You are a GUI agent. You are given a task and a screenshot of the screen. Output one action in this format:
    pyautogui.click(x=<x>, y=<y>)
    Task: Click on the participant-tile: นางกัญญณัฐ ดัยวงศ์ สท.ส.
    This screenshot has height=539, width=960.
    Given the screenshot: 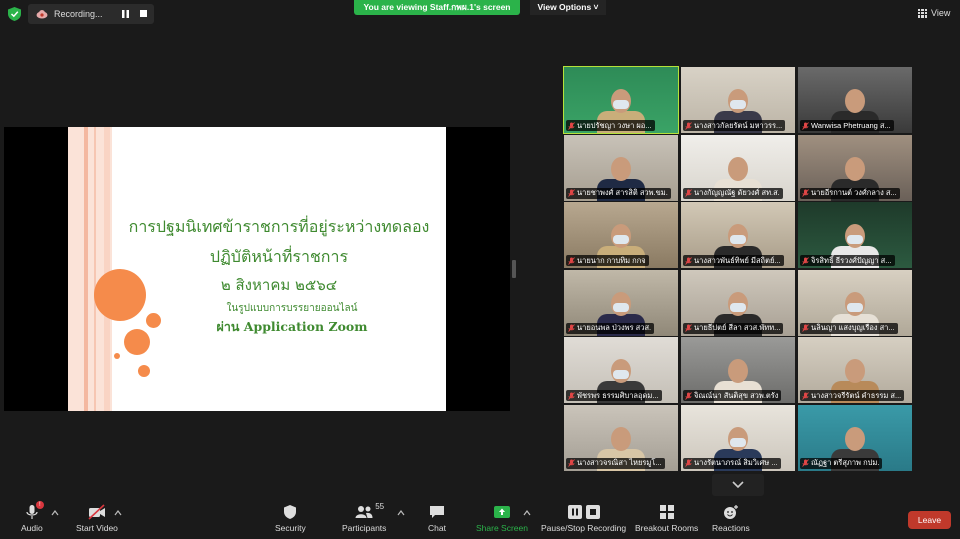 What is the action you would take?
    pyautogui.click(x=738, y=167)
    